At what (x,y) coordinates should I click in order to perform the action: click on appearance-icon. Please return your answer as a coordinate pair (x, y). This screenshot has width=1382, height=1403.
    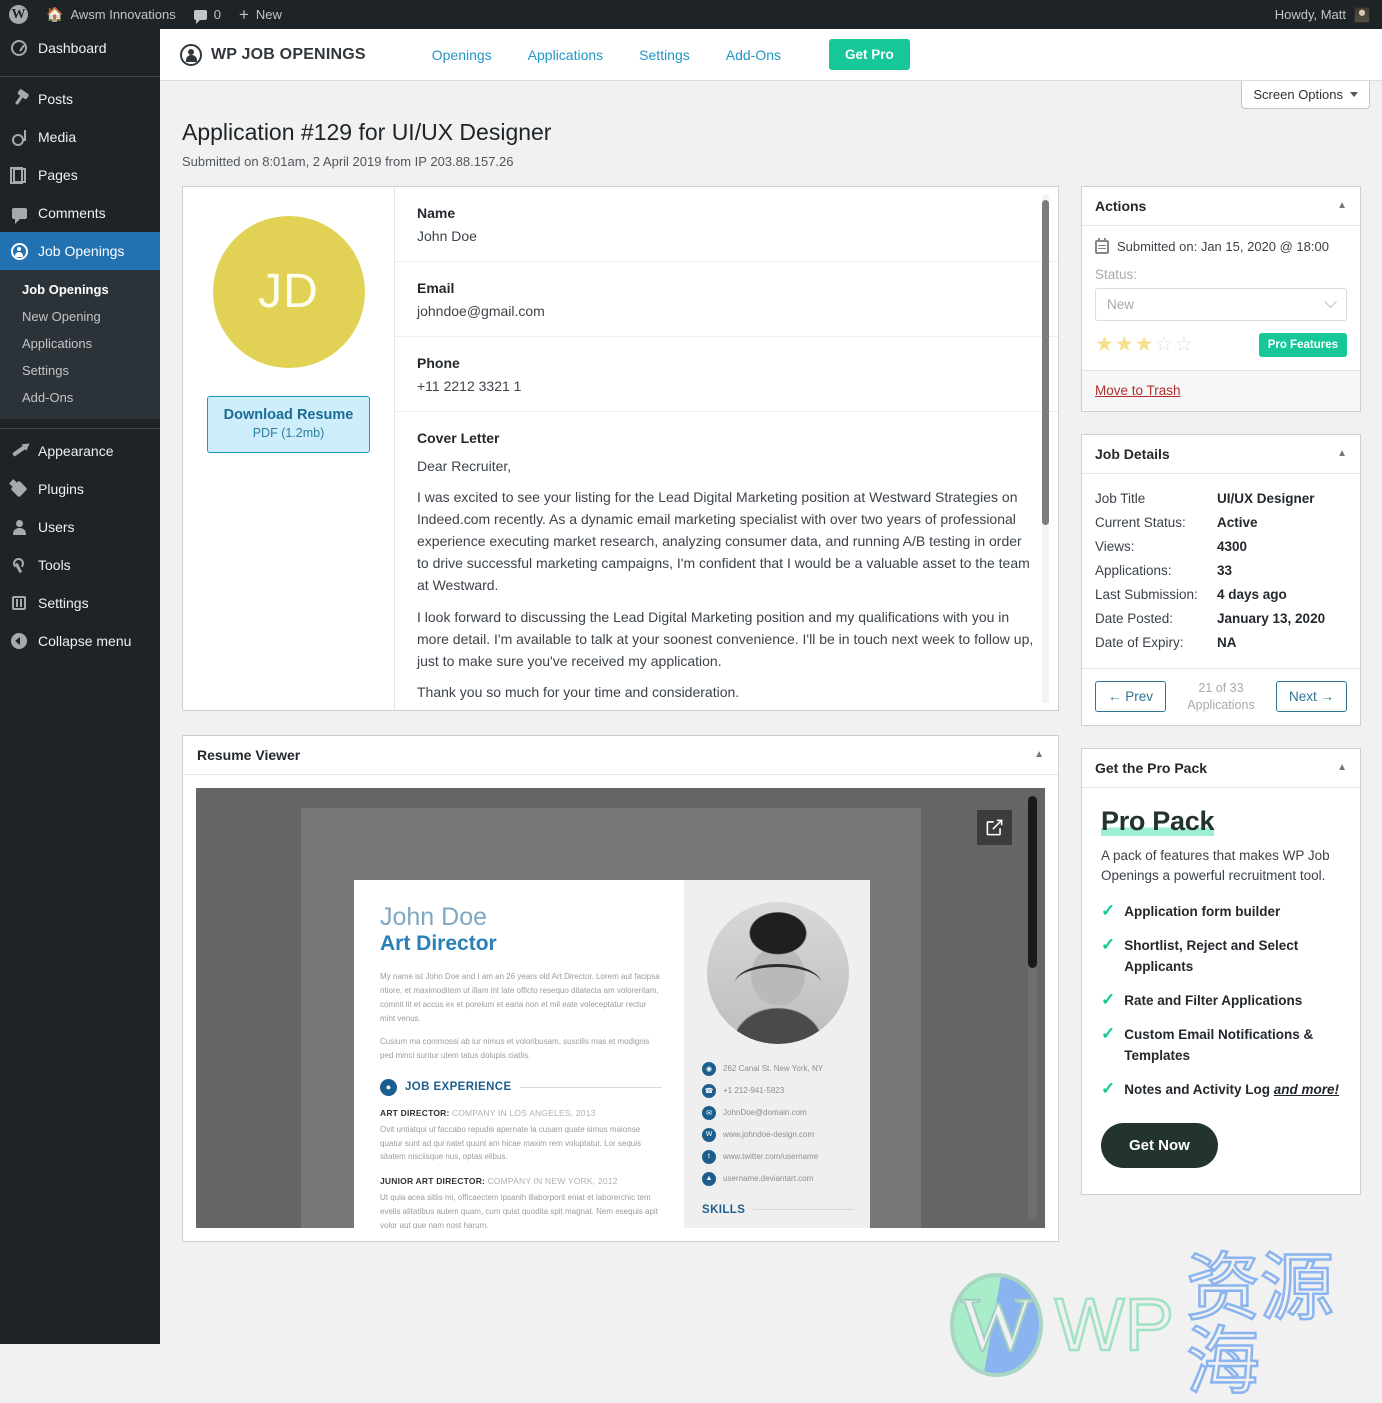
    Looking at the image, I should click on (19, 451).